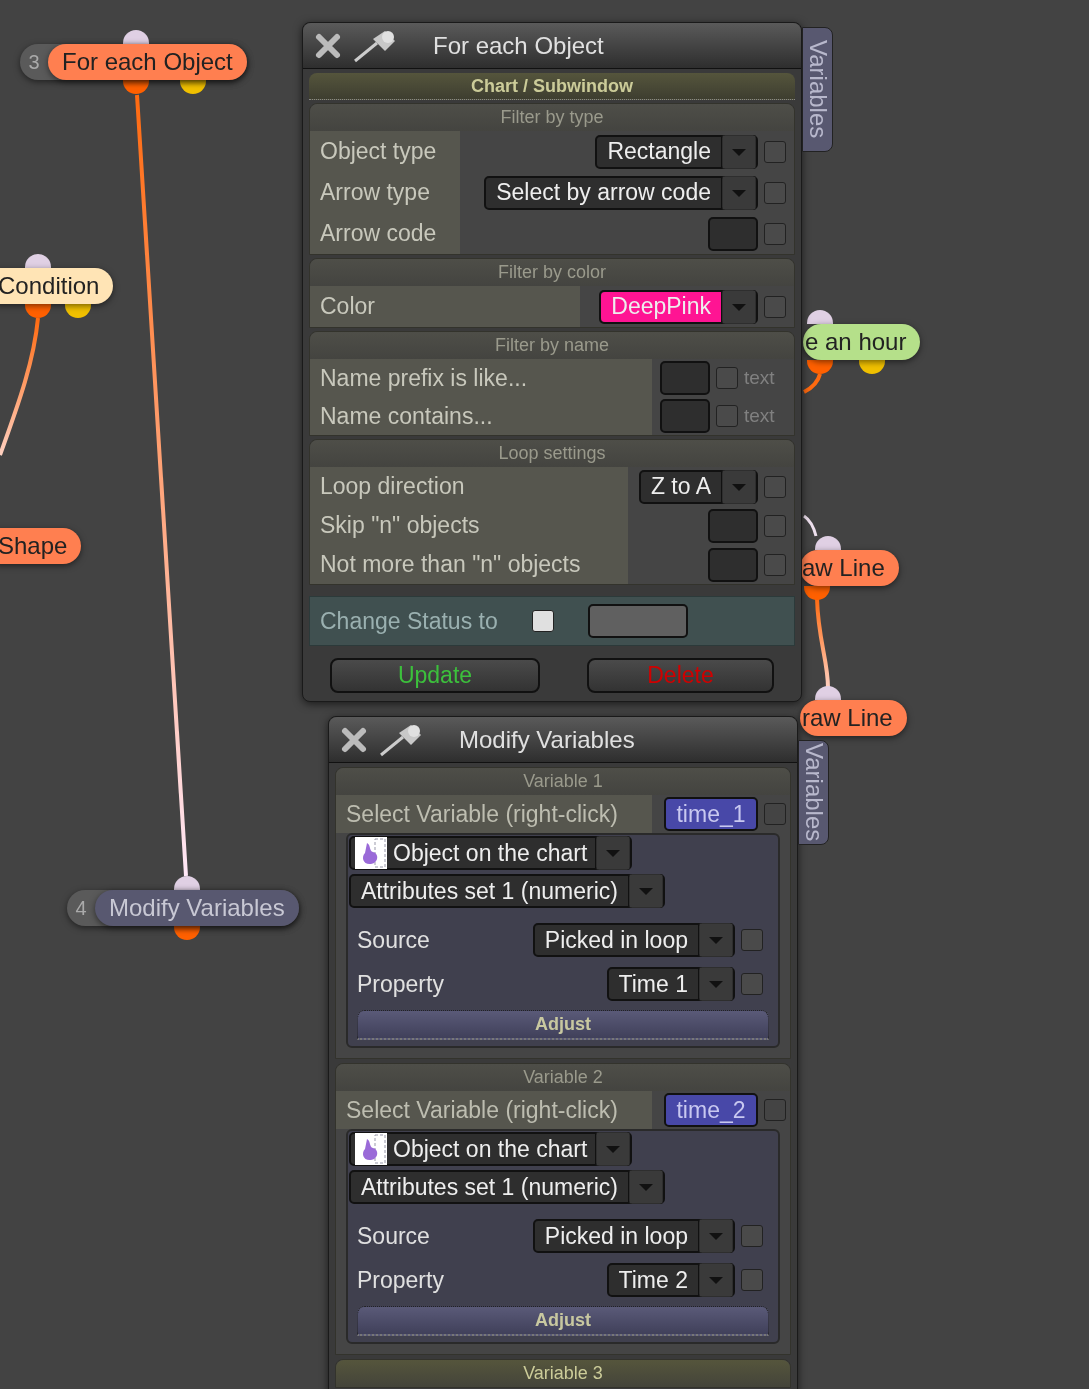 The width and height of the screenshot is (1089, 1389). What do you see at coordinates (711, 1110) in the screenshot?
I see `variable-tag: time_2` at bounding box center [711, 1110].